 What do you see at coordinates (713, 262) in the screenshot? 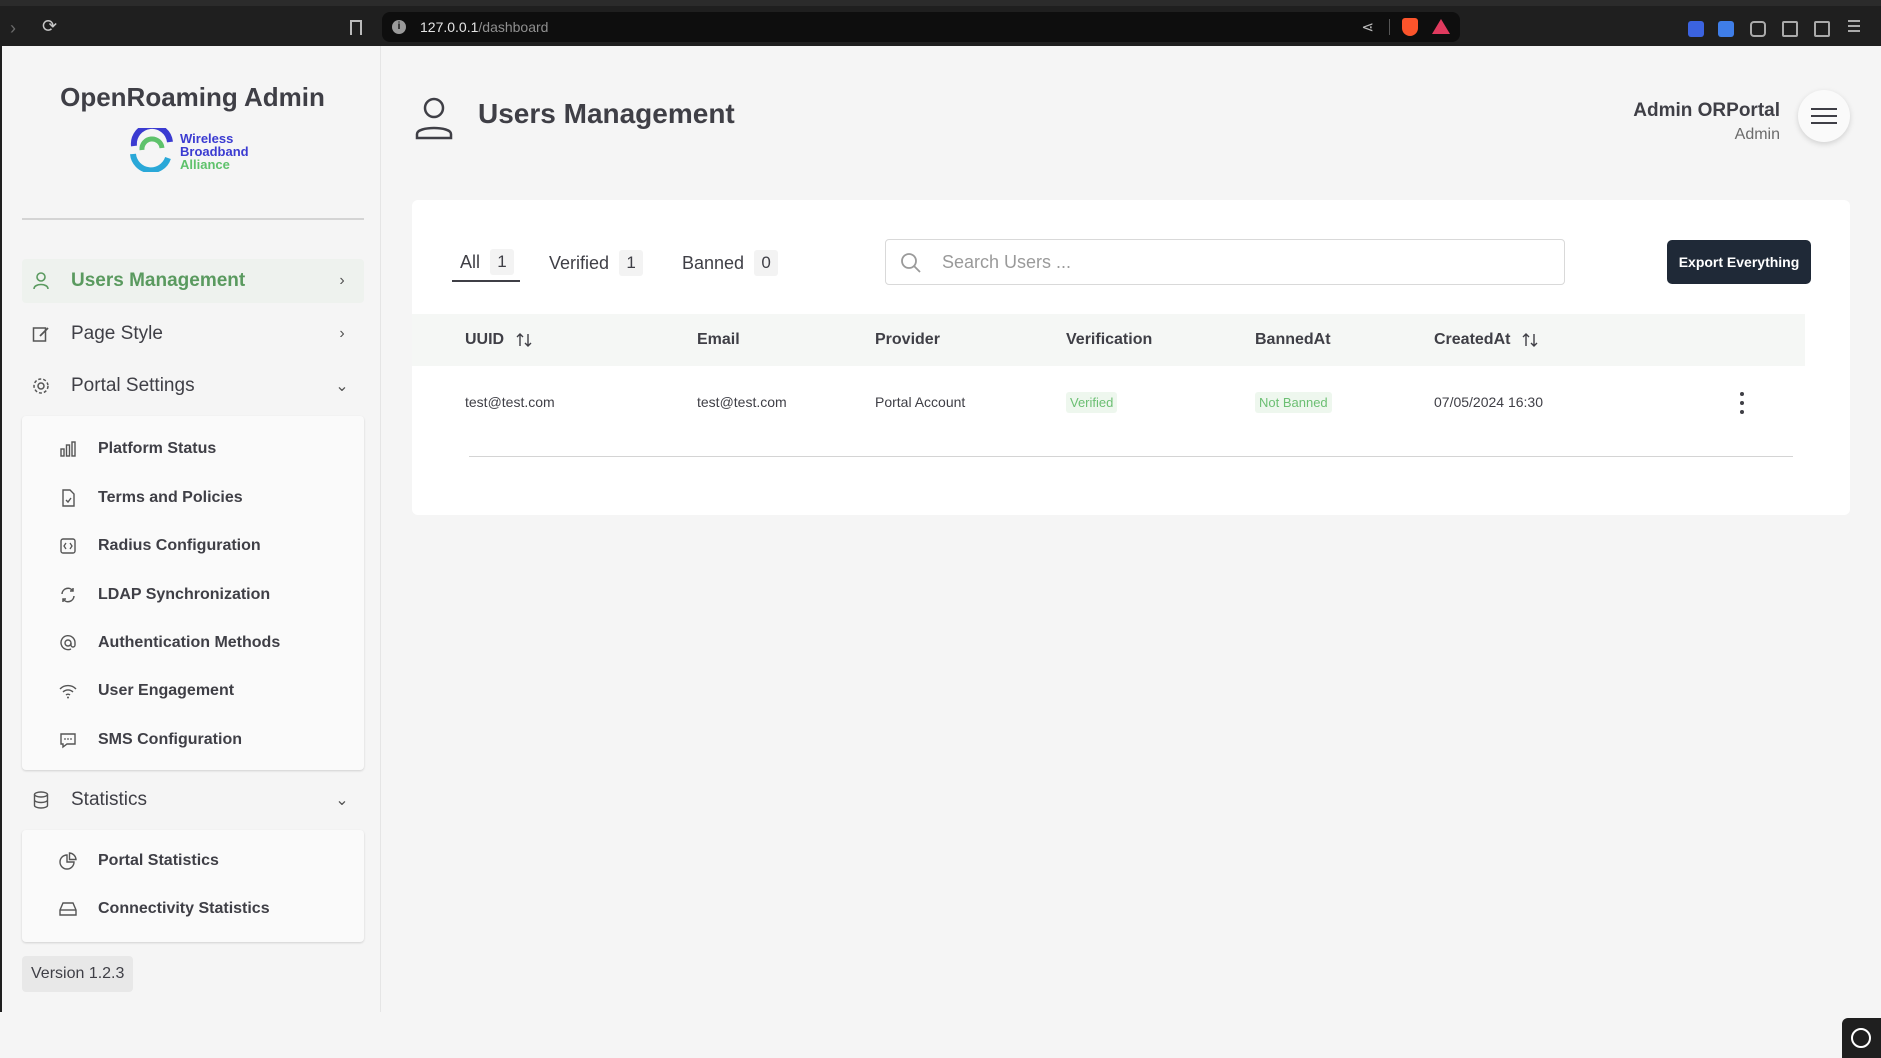
I see `tab-label: Banned` at bounding box center [713, 262].